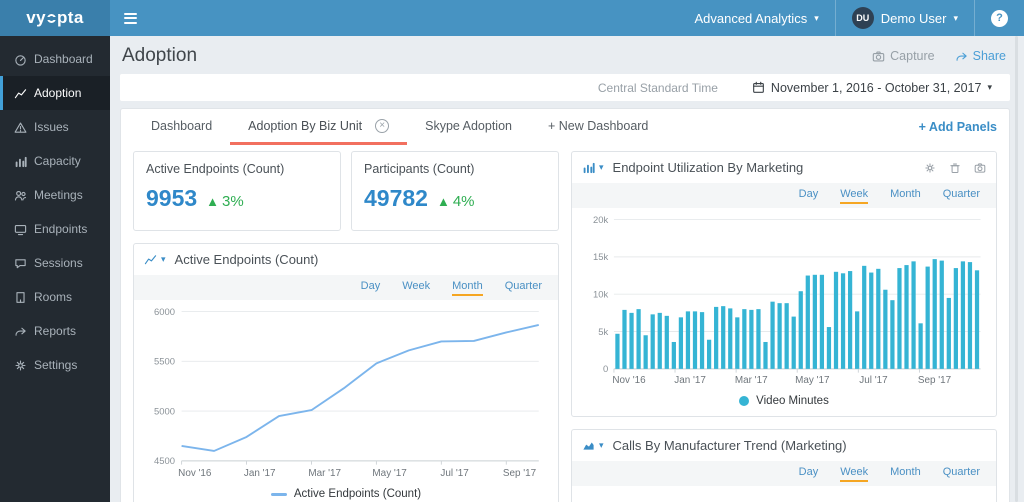 This screenshot has height=502, width=1024. I want to click on tab--new-dashboard: + New Dashboard, so click(598, 127).